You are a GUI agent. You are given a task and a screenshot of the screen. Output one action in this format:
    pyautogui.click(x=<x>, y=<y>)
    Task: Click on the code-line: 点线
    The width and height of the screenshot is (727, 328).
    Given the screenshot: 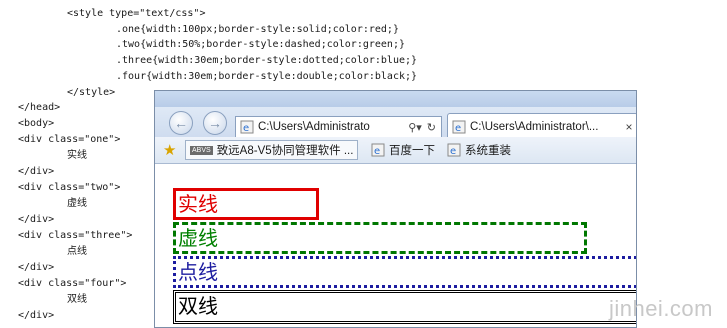 What is the action you would take?
    pyautogui.click(x=77, y=251)
    